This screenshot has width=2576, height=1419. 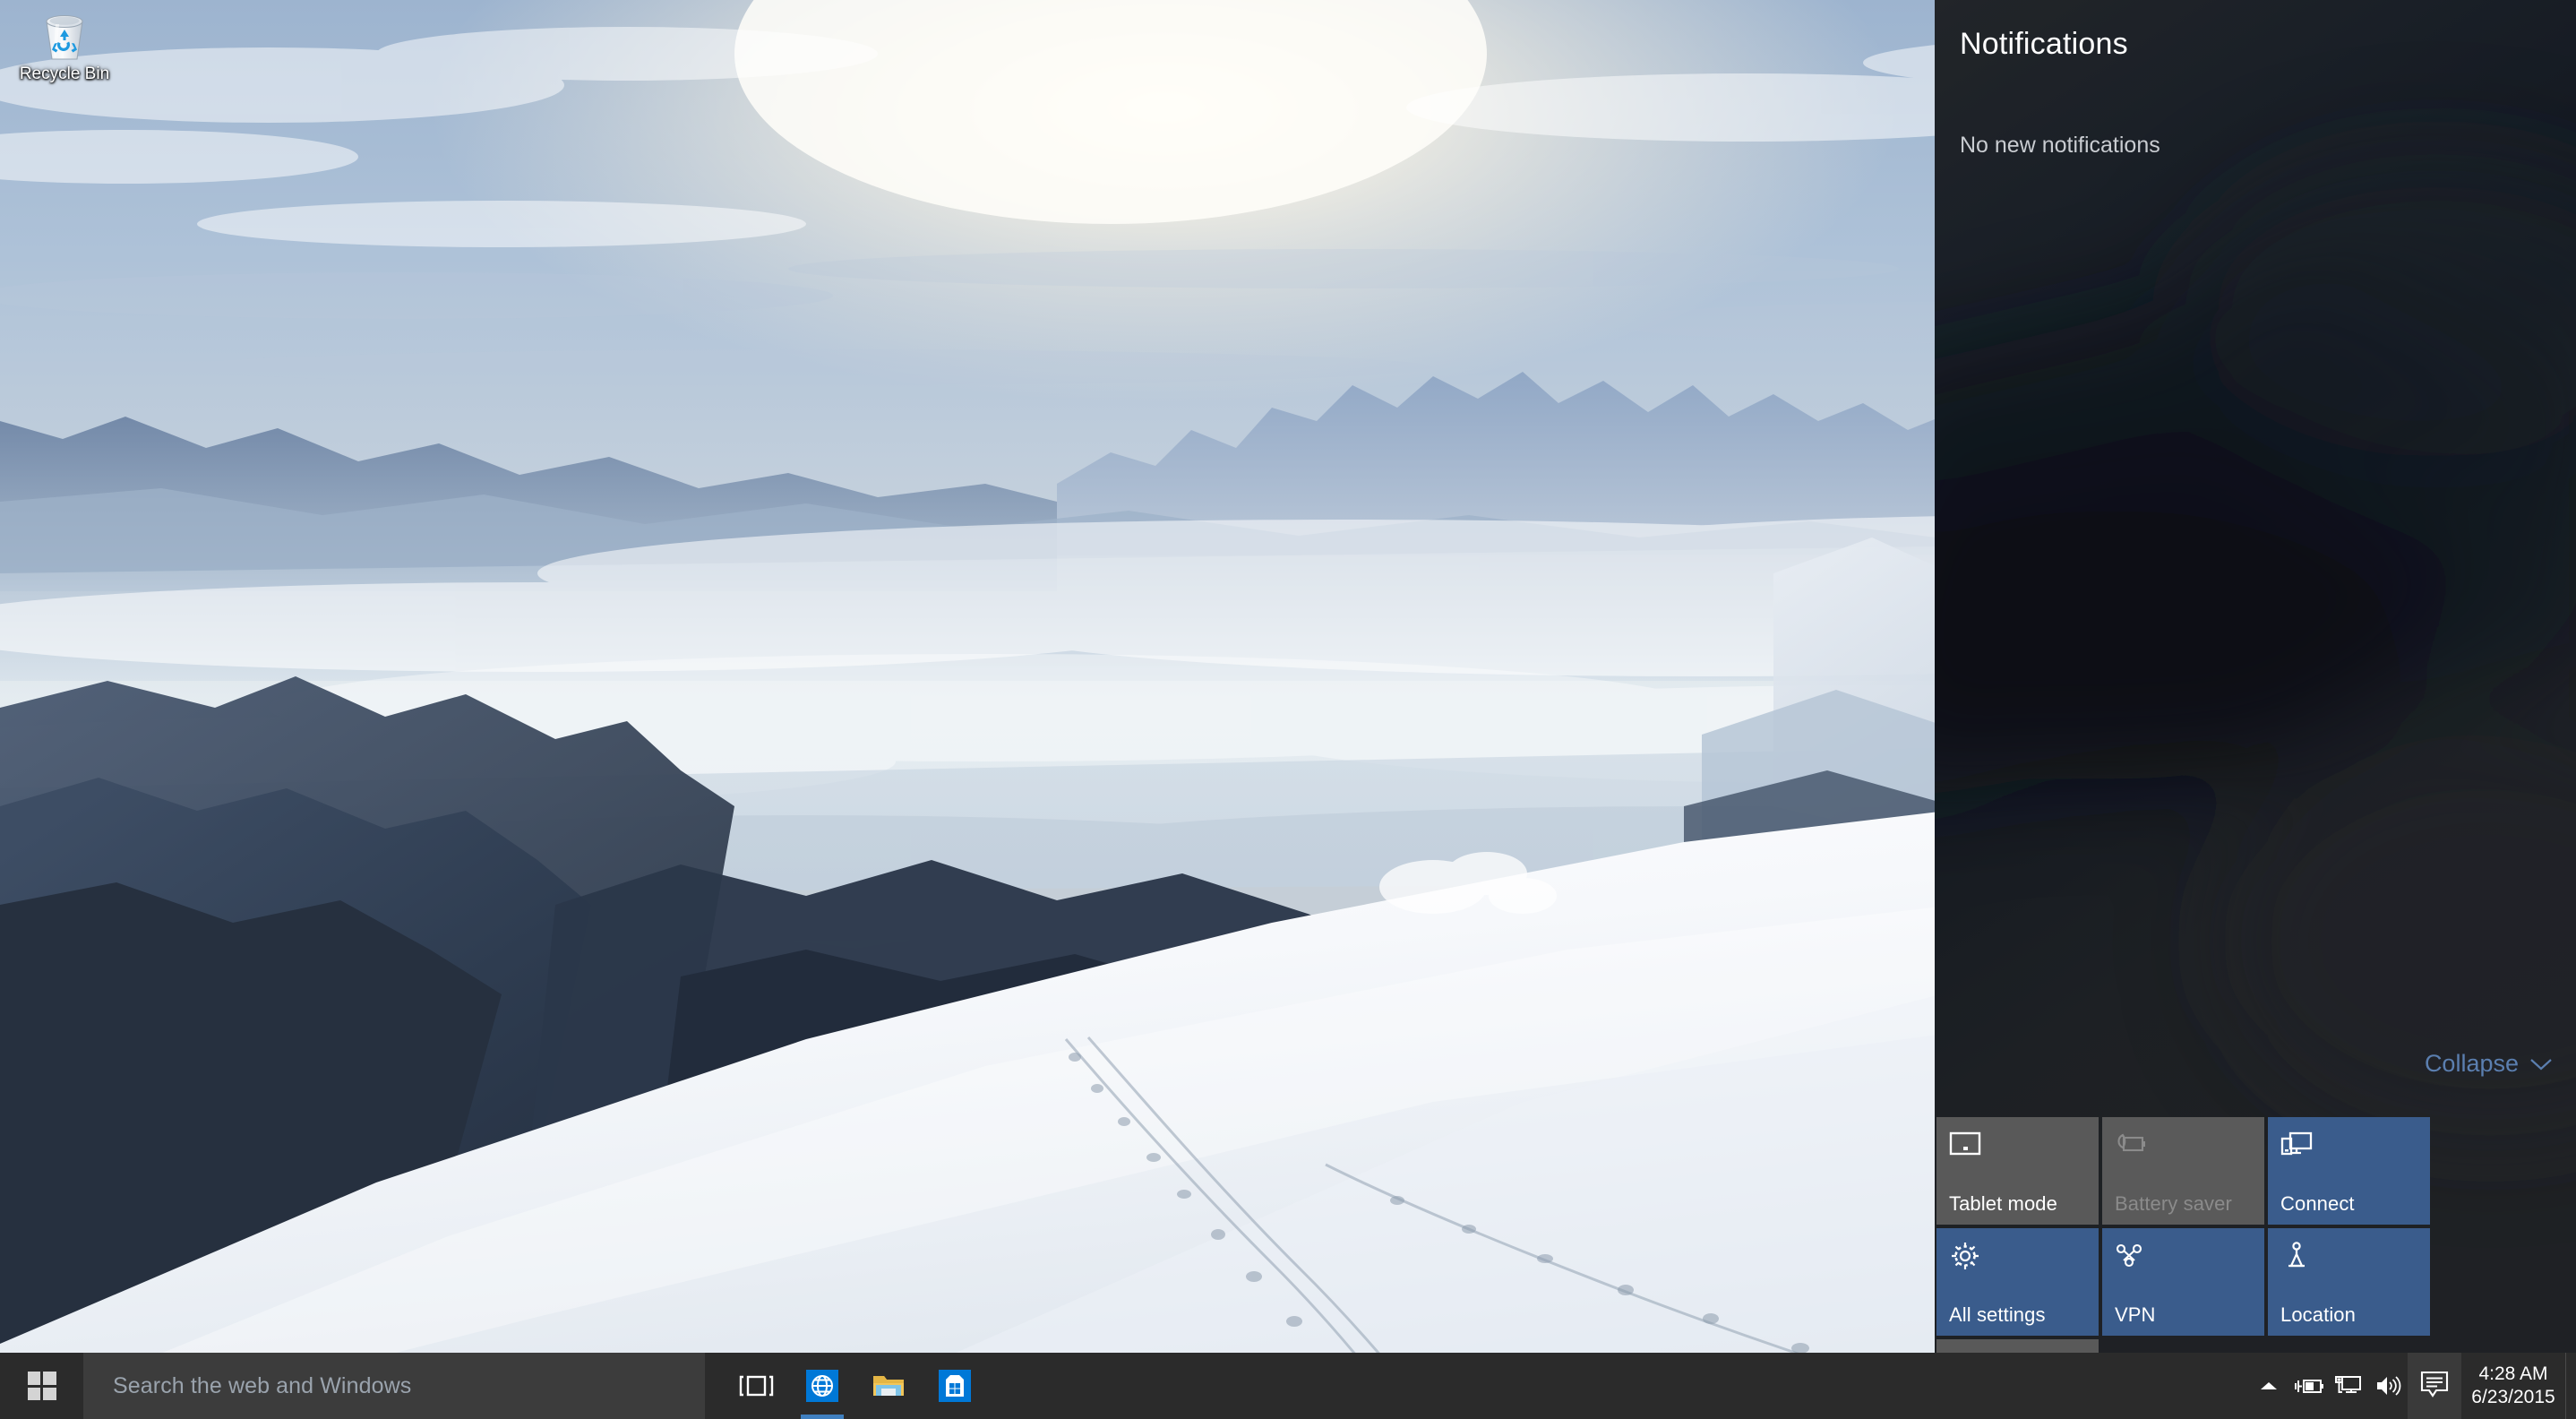 I want to click on windows-logo-icon, so click(x=41, y=1386).